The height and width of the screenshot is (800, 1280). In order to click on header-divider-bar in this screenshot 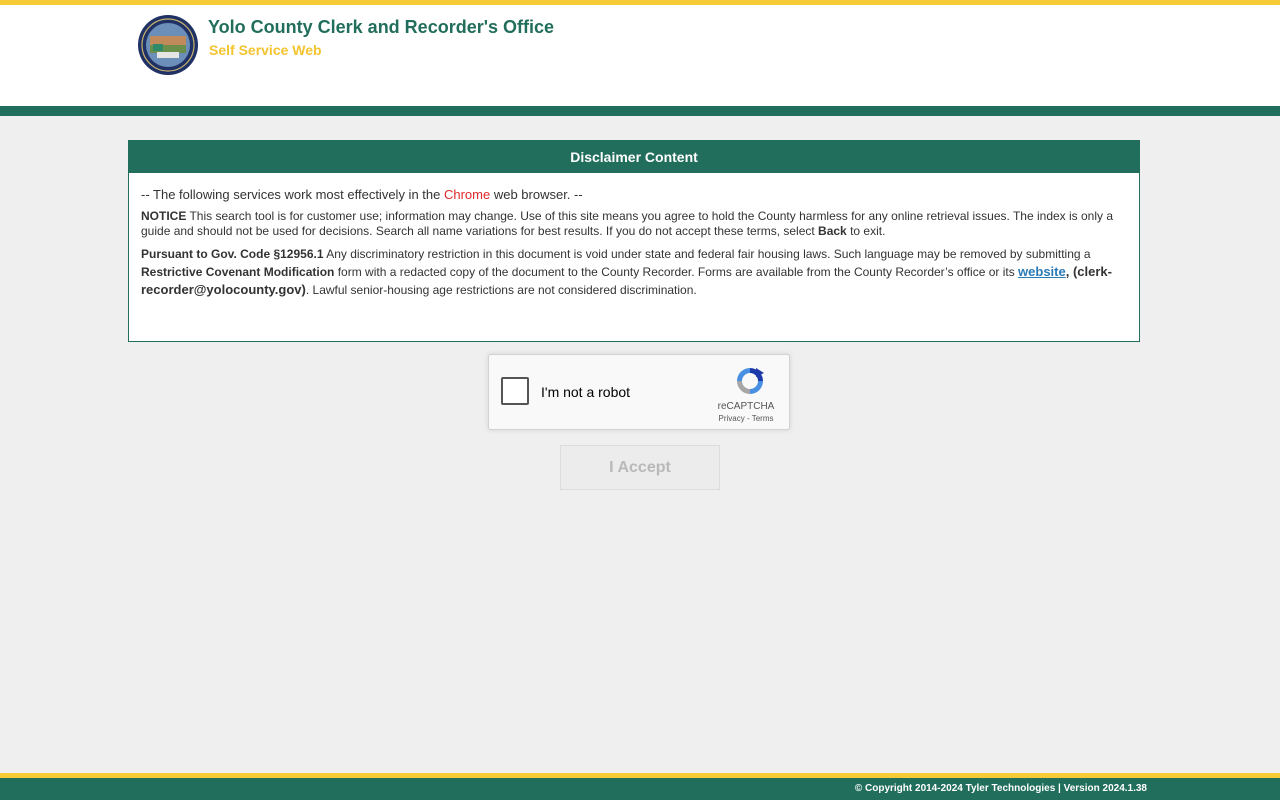, I will do `click(640, 111)`.